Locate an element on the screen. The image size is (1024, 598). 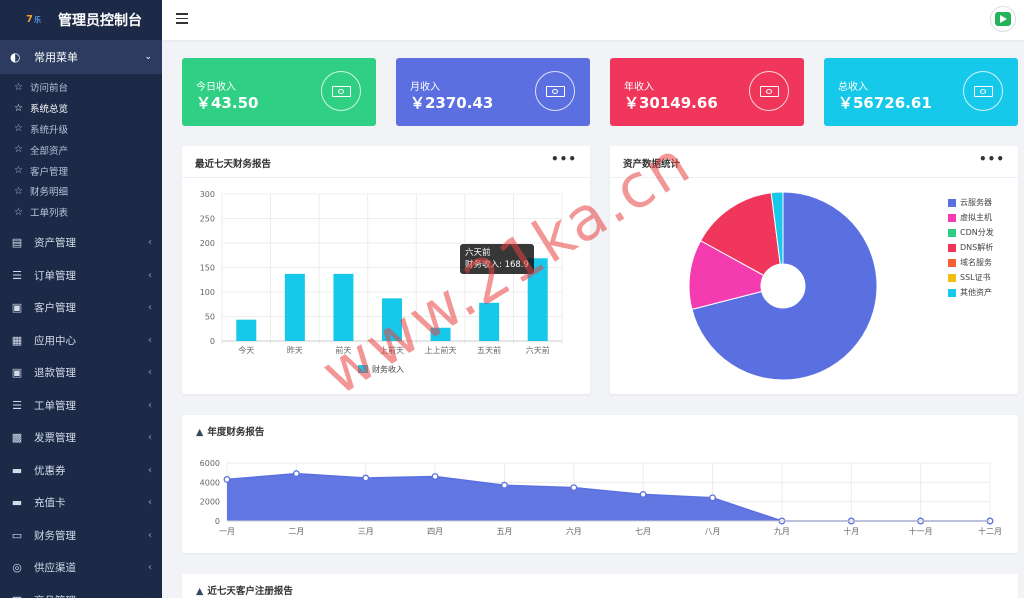
submenu-item: ☆ 财务明细 is located at coordinates (81, 191).